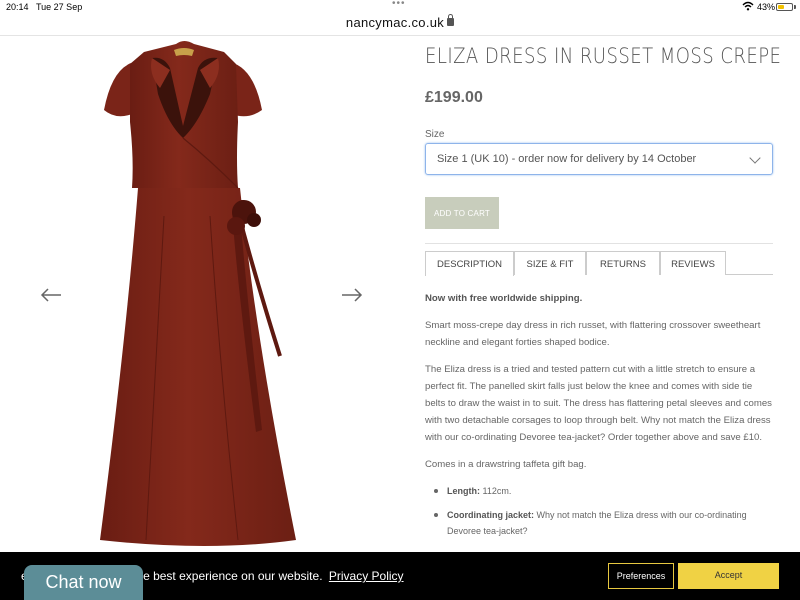 The height and width of the screenshot is (600, 800). I want to click on description-lead: Now with free worldwide shipping., so click(504, 298).